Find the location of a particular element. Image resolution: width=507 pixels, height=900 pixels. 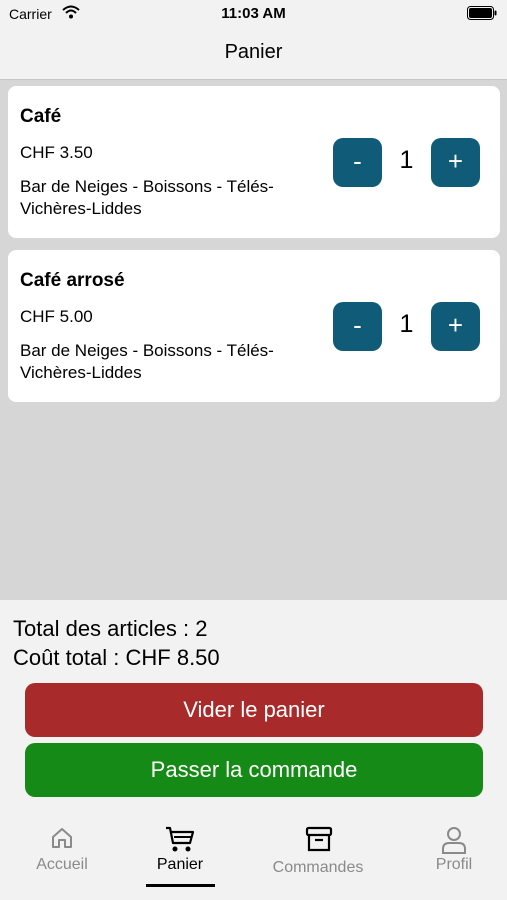

page-title: Panier is located at coordinates (253, 52).